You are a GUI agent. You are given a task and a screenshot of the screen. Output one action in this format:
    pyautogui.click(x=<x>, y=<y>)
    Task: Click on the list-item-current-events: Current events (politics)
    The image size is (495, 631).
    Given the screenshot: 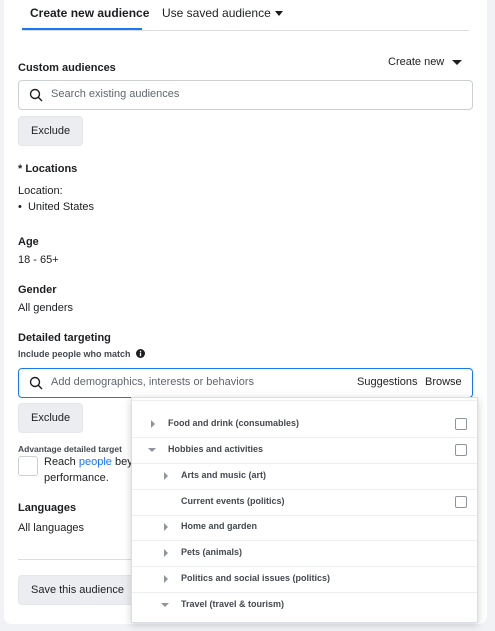 What is the action you would take?
    pyautogui.click(x=304, y=503)
    